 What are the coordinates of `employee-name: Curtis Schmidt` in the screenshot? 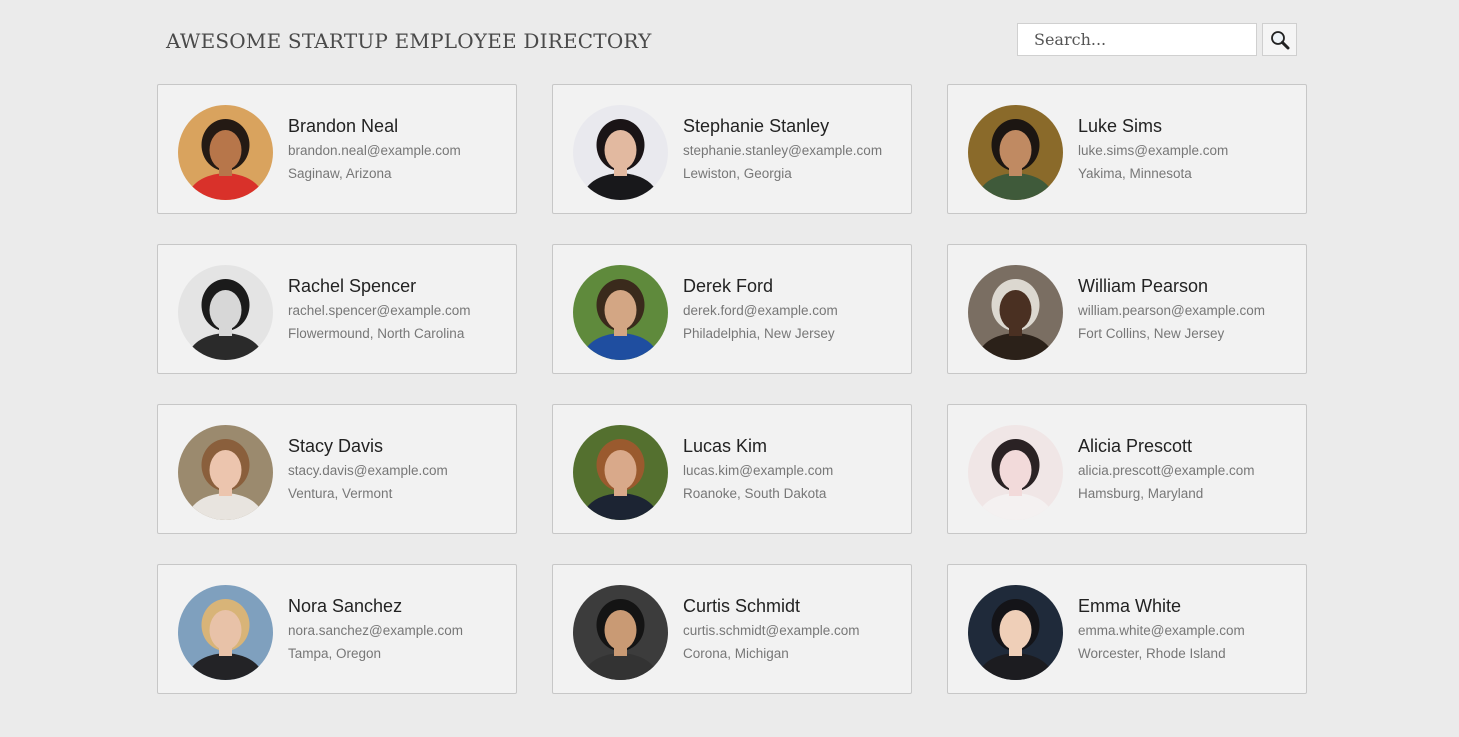 It's located at (742, 606).